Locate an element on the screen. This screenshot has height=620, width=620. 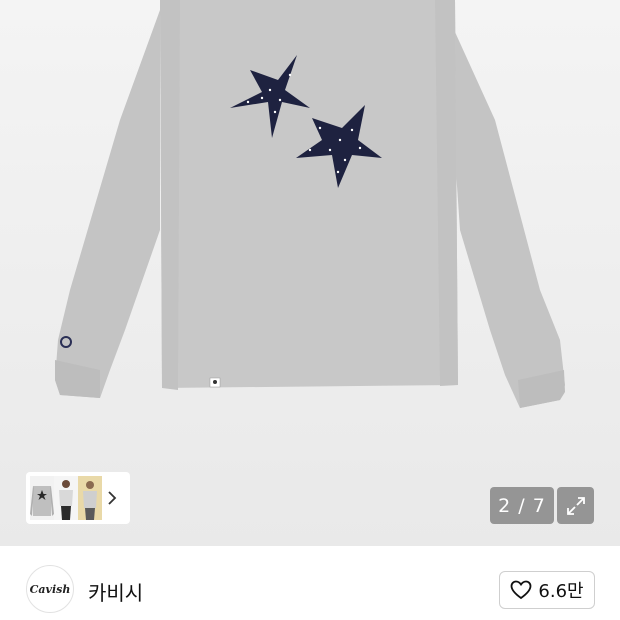
thumbnail-model is located at coordinates (66, 498).